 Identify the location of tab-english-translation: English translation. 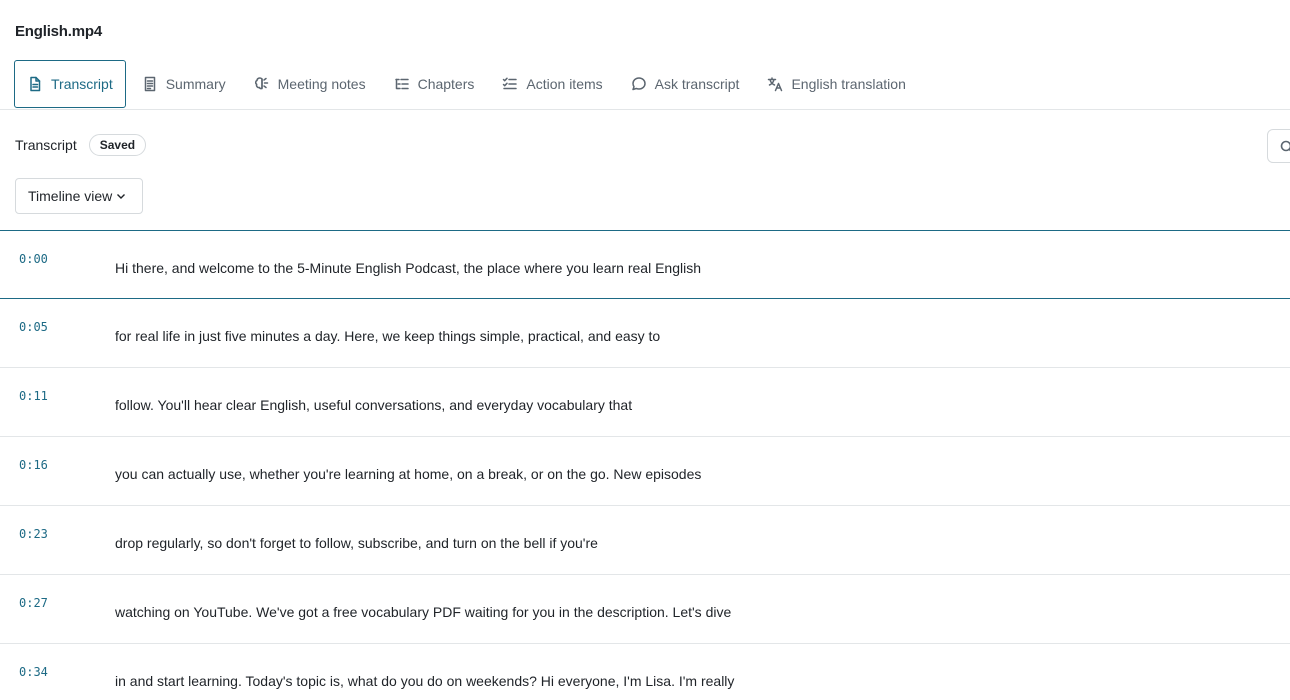
(836, 84).